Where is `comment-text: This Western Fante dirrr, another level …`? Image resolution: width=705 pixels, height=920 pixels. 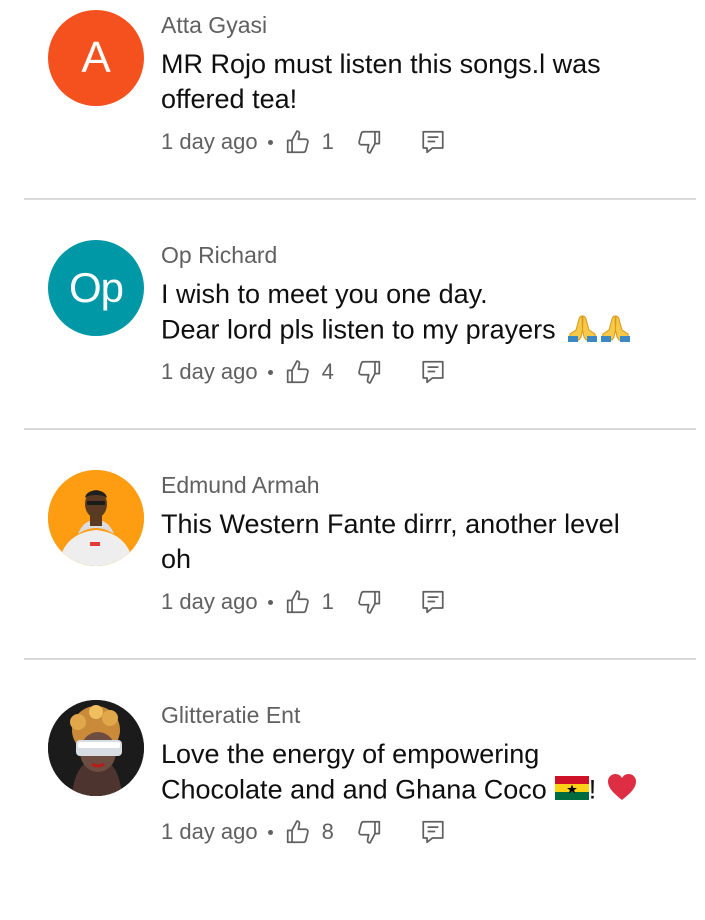 comment-text: This Western Fante dirrr, another level … is located at coordinates (411, 542).